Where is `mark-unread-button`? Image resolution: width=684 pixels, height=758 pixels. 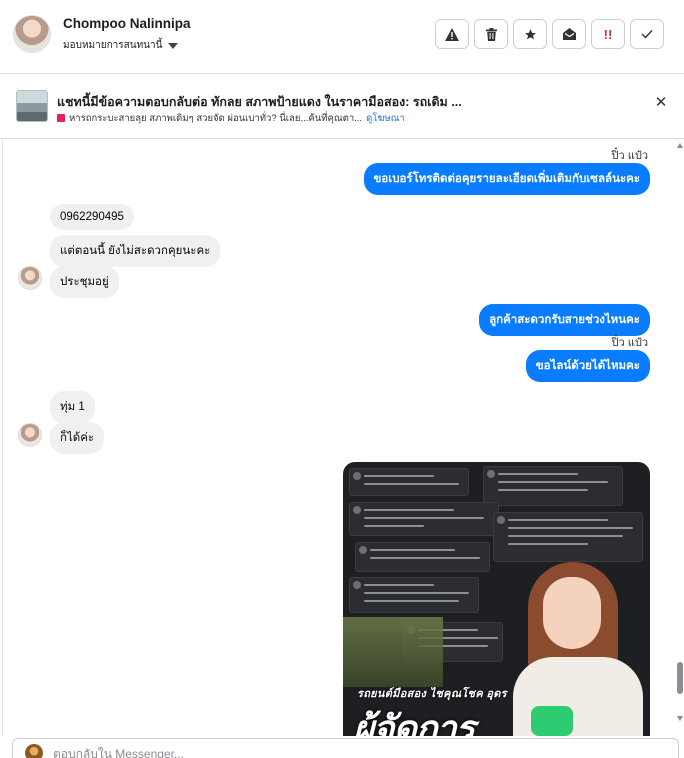 mark-unread-button is located at coordinates (569, 34).